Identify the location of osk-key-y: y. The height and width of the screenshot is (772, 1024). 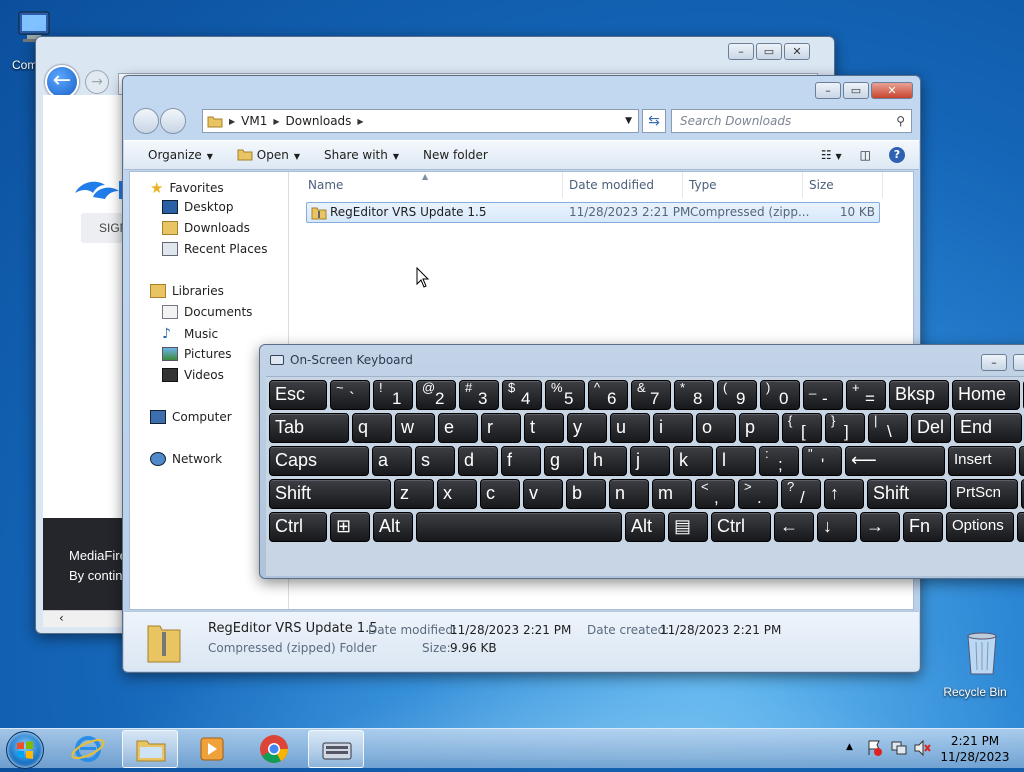
(587, 428).